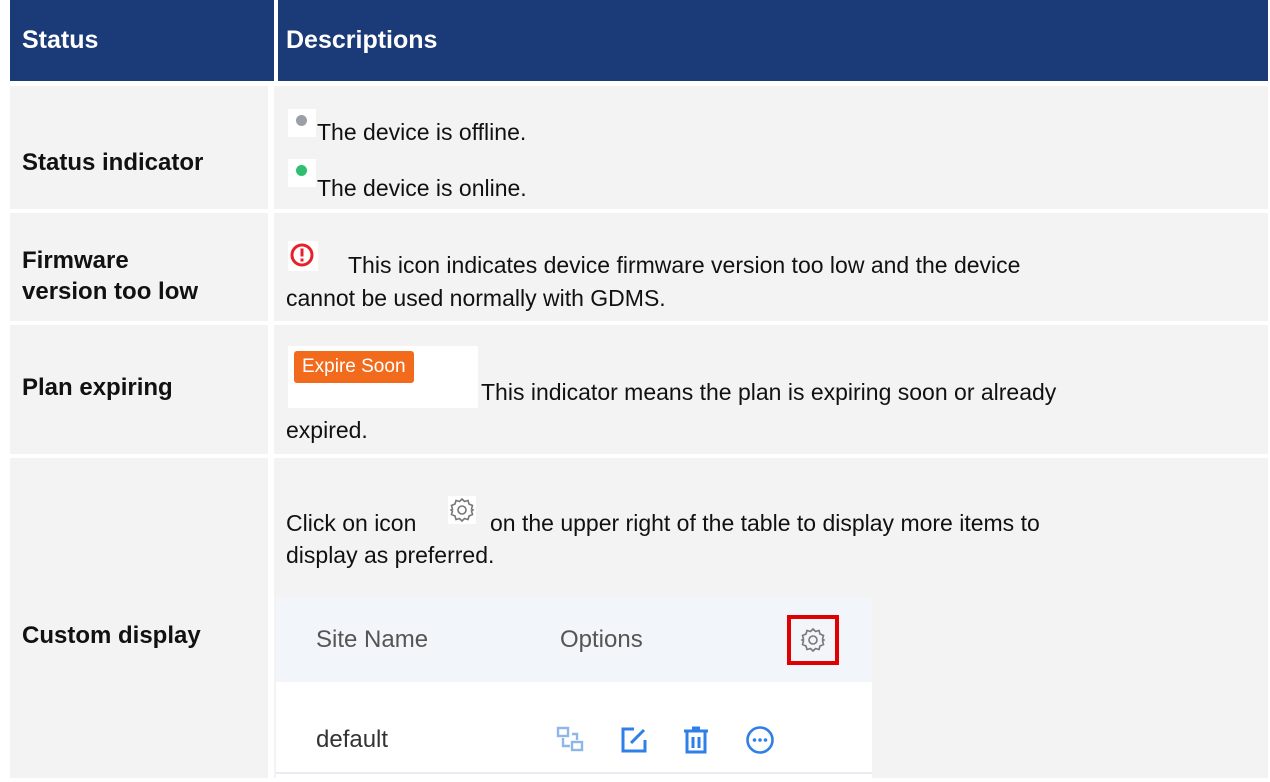 This screenshot has height=782, width=1270. What do you see at coordinates (139, 147) in the screenshot?
I see `status-cell: Status indicator` at bounding box center [139, 147].